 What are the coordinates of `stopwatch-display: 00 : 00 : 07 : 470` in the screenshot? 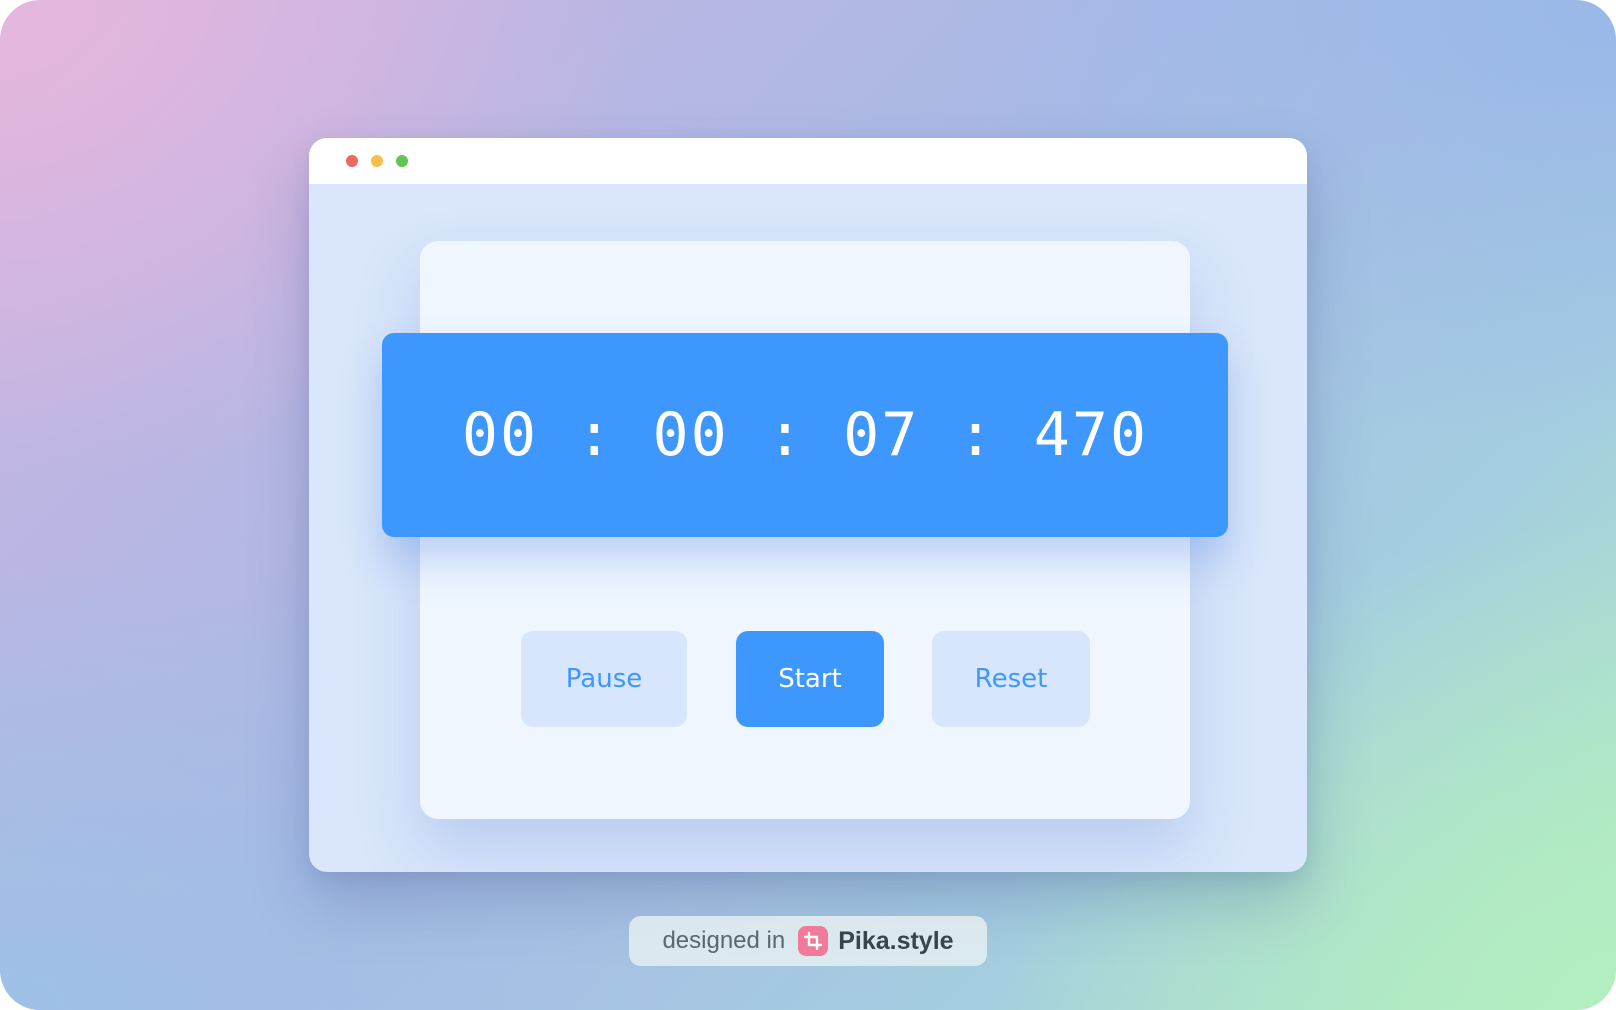 It's located at (805, 435).